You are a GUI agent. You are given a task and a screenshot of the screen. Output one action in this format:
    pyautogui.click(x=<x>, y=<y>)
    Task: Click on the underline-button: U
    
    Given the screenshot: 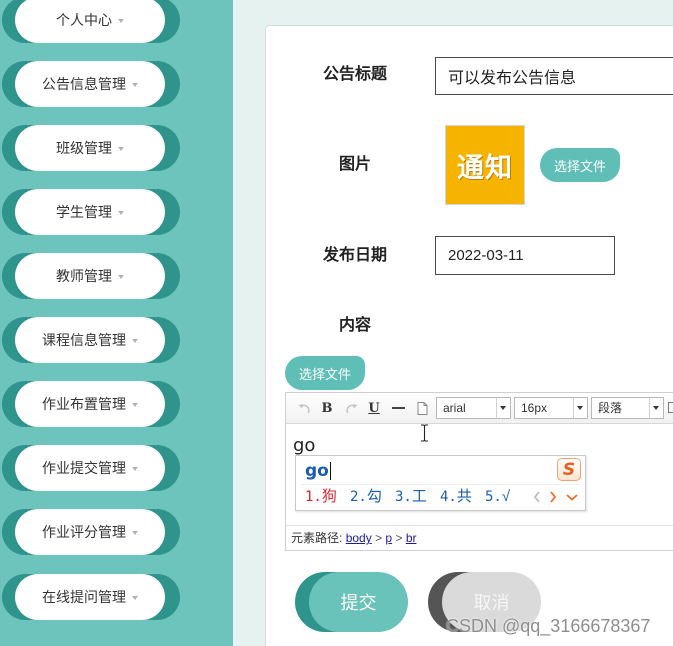 What is the action you would take?
    pyautogui.click(x=374, y=408)
    